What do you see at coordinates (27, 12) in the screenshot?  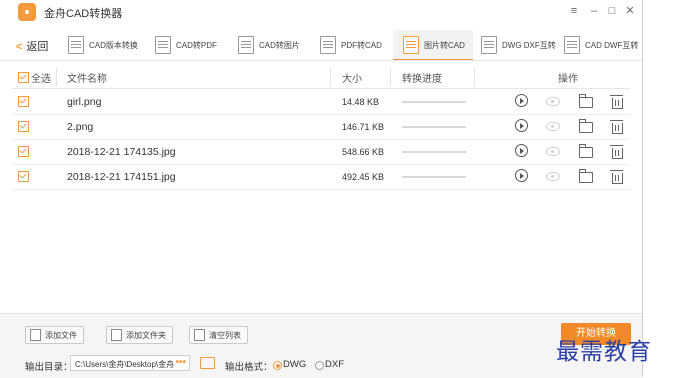 I see `app-logo-icon` at bounding box center [27, 12].